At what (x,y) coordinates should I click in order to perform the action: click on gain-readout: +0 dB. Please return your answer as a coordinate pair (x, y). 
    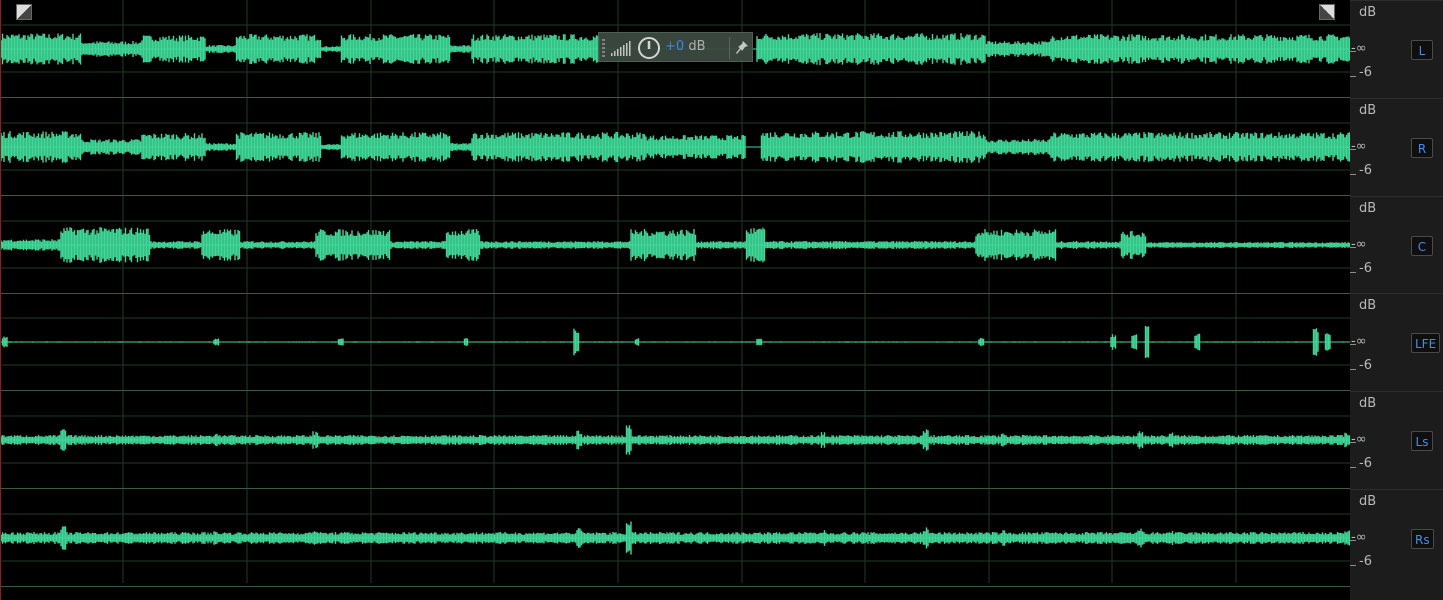
    Looking at the image, I should click on (685, 46).